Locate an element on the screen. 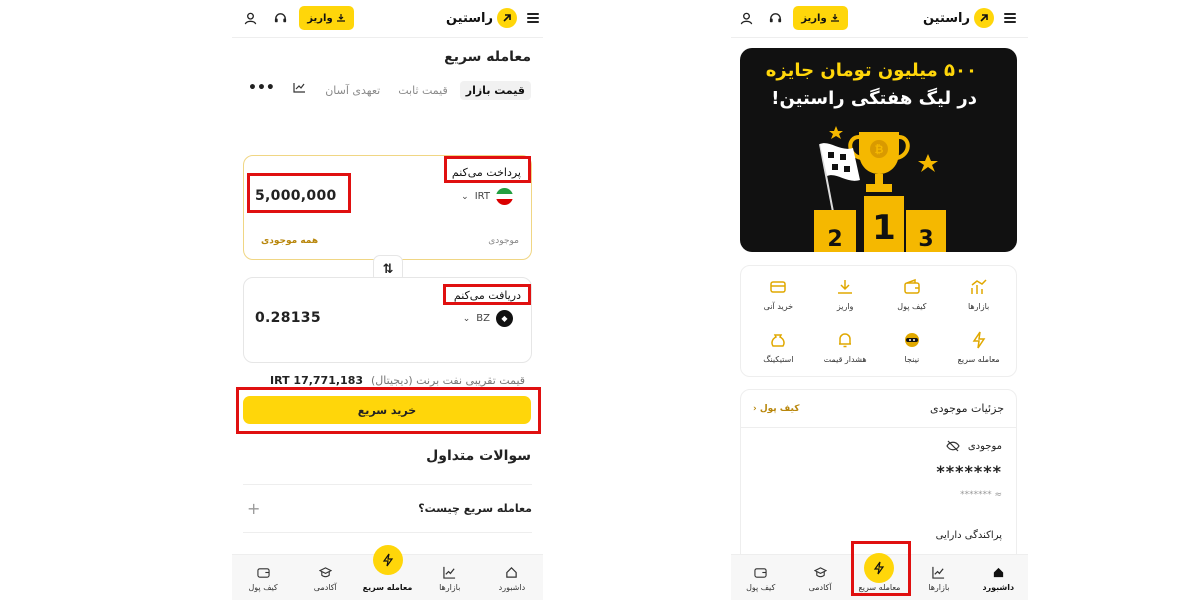 This screenshot has width=1200, height=600. service-instant-buy: خرید آنی is located at coordinates (778, 297).